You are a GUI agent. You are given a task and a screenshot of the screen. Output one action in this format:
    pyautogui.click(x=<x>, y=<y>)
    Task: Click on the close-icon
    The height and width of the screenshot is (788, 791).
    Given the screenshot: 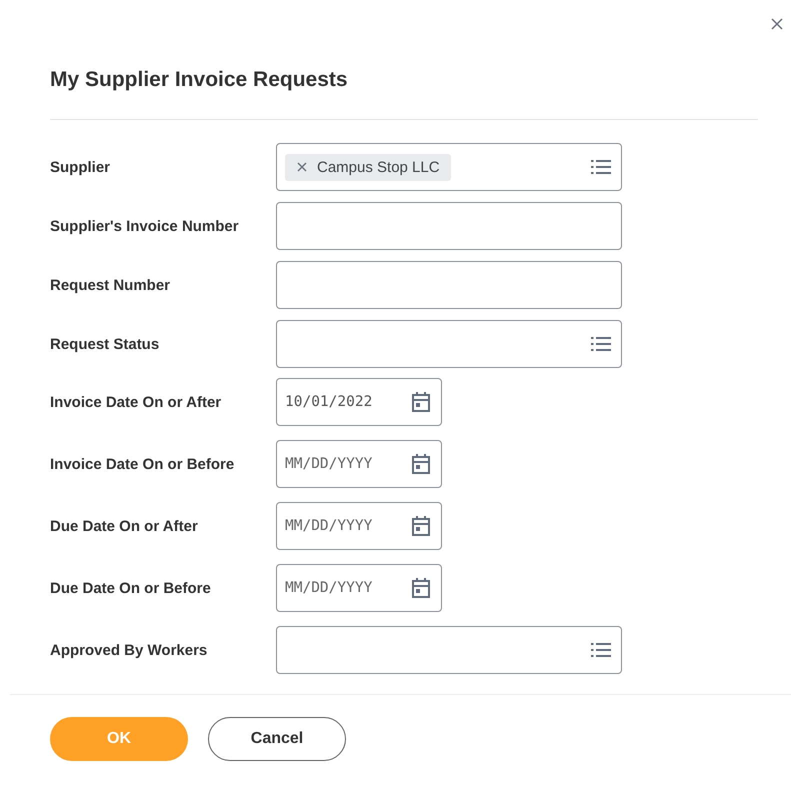 What is the action you would take?
    pyautogui.click(x=777, y=24)
    